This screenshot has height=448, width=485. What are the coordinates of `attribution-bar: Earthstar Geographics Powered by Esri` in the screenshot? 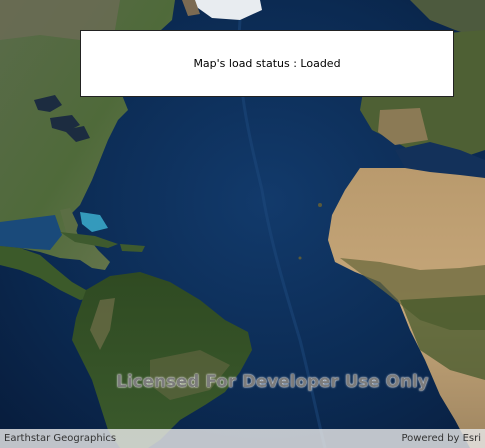 It's located at (242, 438).